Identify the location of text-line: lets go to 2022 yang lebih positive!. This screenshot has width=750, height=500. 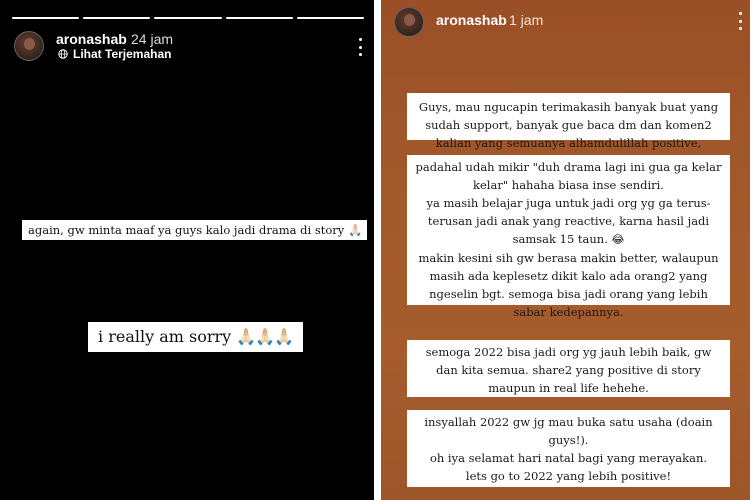
(568, 476).